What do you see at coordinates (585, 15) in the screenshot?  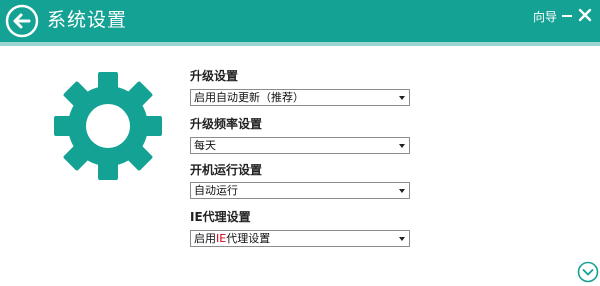 I see `close-icon` at bounding box center [585, 15].